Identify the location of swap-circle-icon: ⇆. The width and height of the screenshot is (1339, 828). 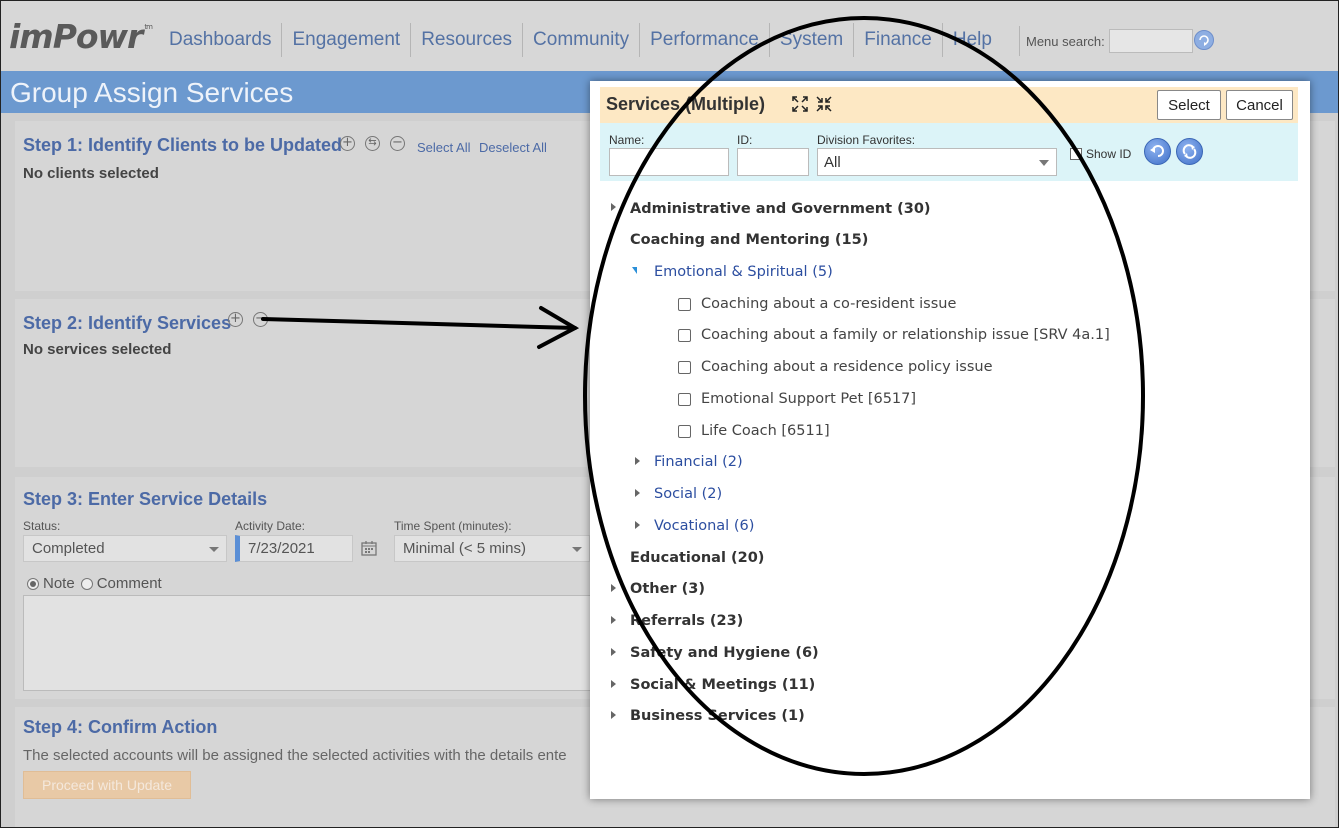
(372, 143).